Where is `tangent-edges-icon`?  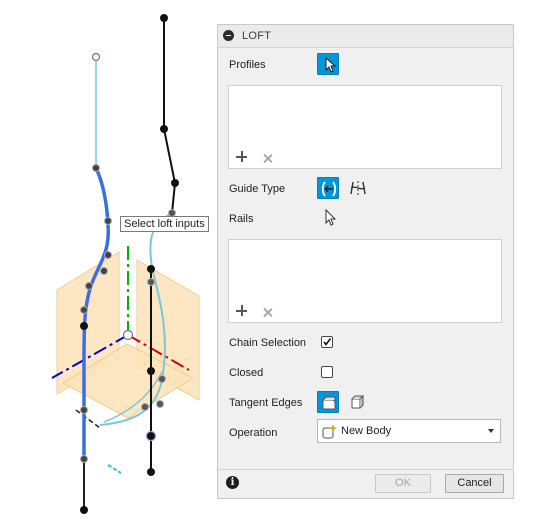
tangent-edges-icon is located at coordinates (329, 403).